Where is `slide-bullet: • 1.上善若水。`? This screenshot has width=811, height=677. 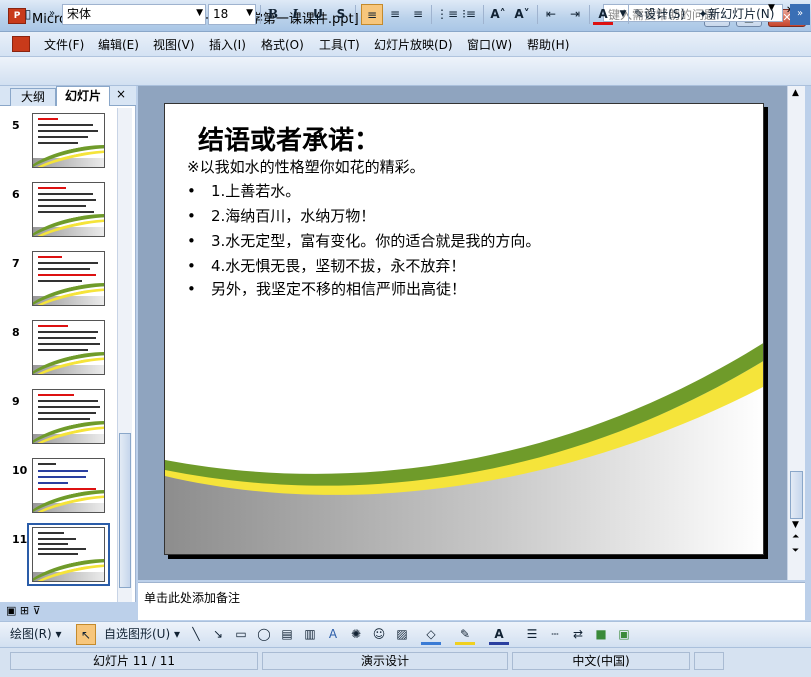
slide-bullet: • 1.上善若水。 is located at coordinates (243, 190).